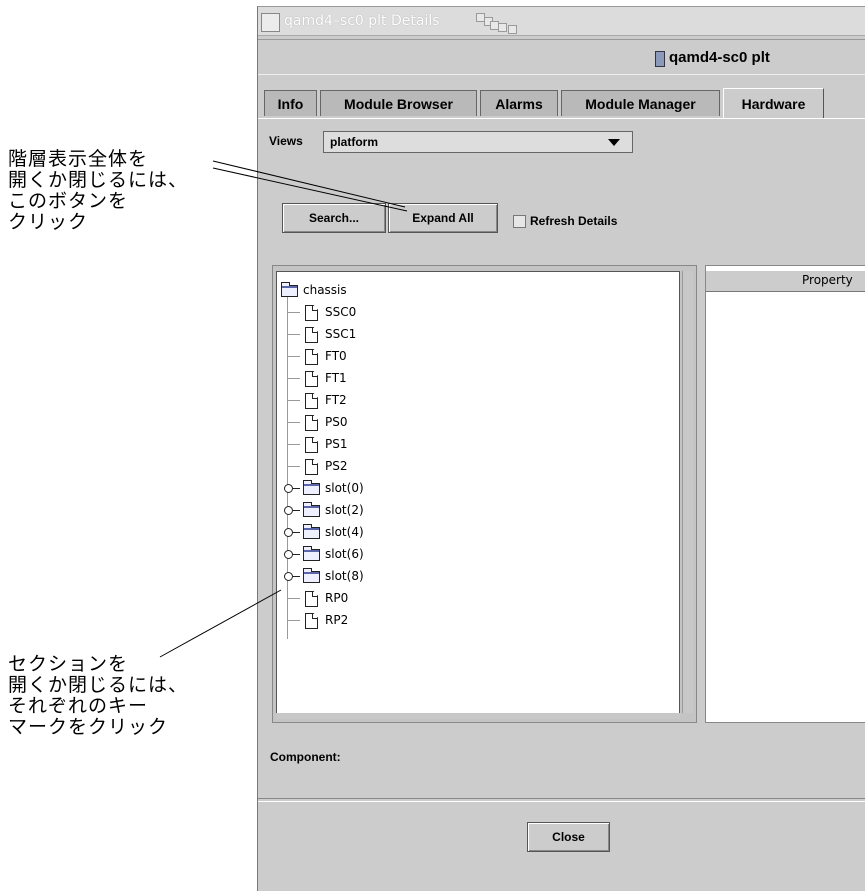 The width and height of the screenshot is (865, 893). Describe the element at coordinates (336, 378) in the screenshot. I see `tree-node-label: FT1` at that location.